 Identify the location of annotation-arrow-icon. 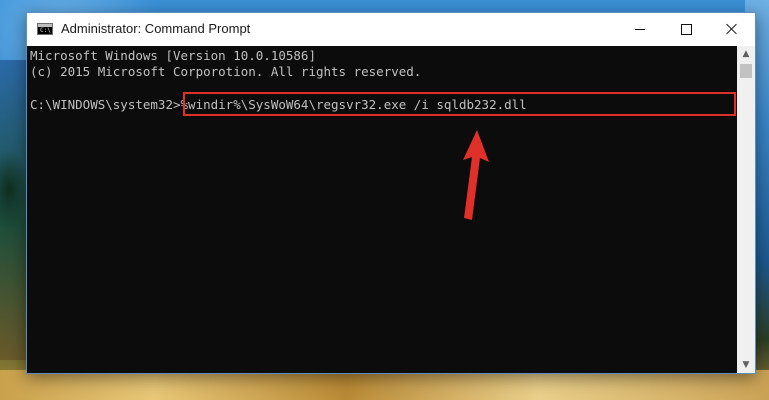
(476, 175).